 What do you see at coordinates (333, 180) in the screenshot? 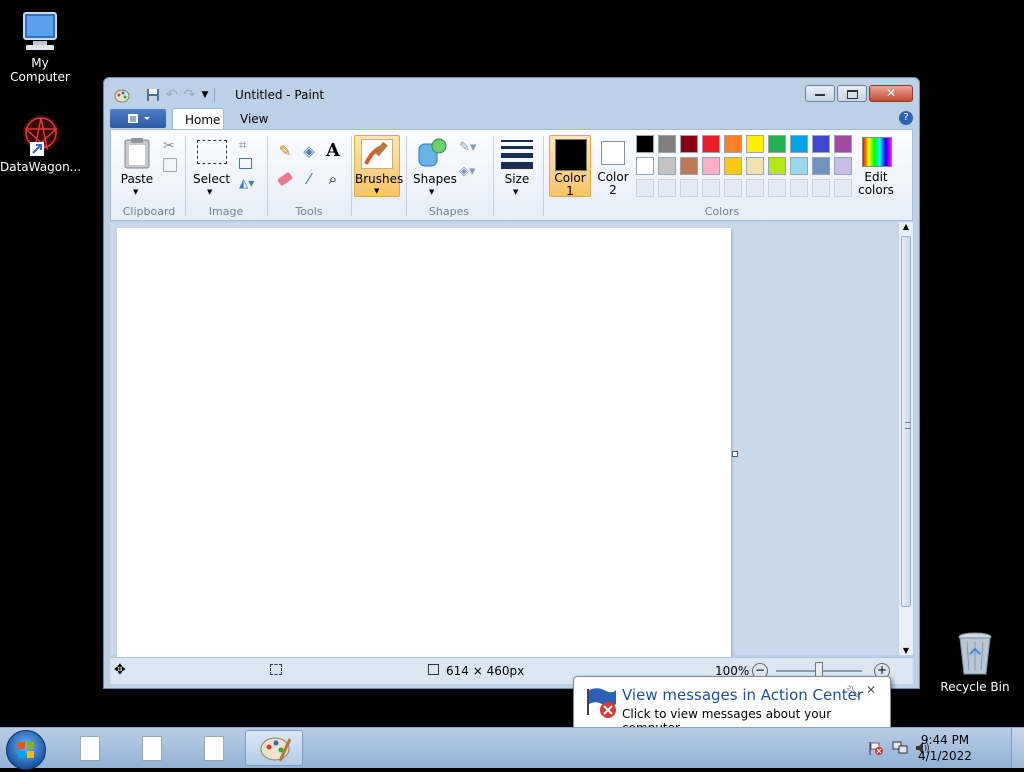
I see `magnifier-tool: ⌕` at bounding box center [333, 180].